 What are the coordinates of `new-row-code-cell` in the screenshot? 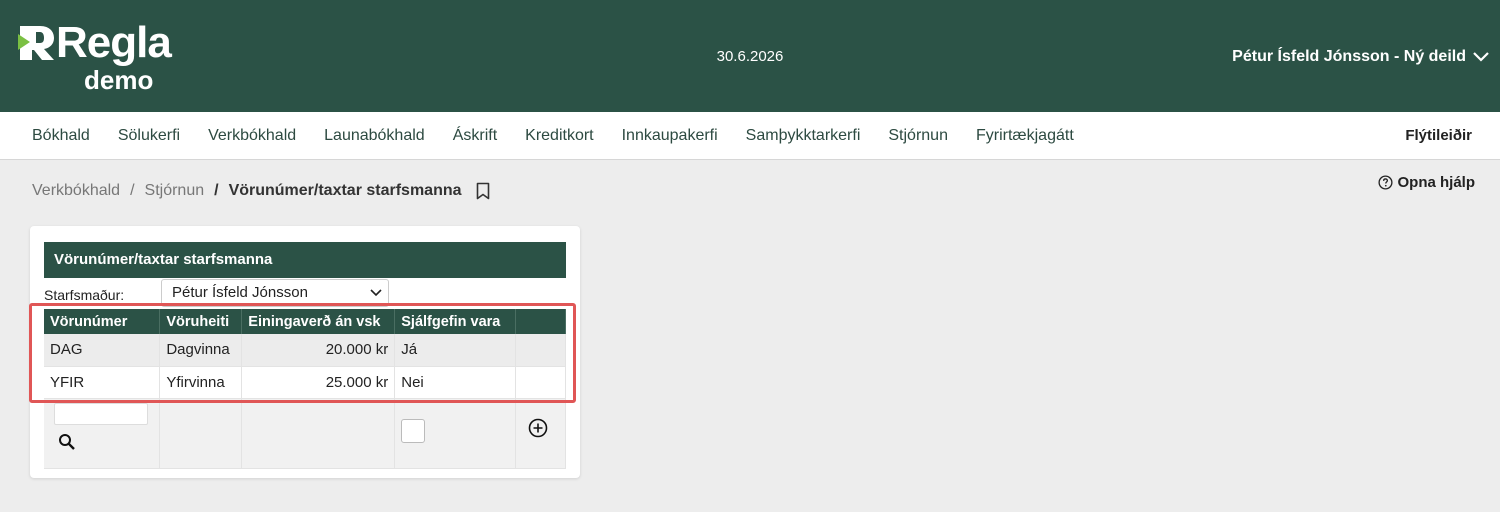 It's located at (102, 433).